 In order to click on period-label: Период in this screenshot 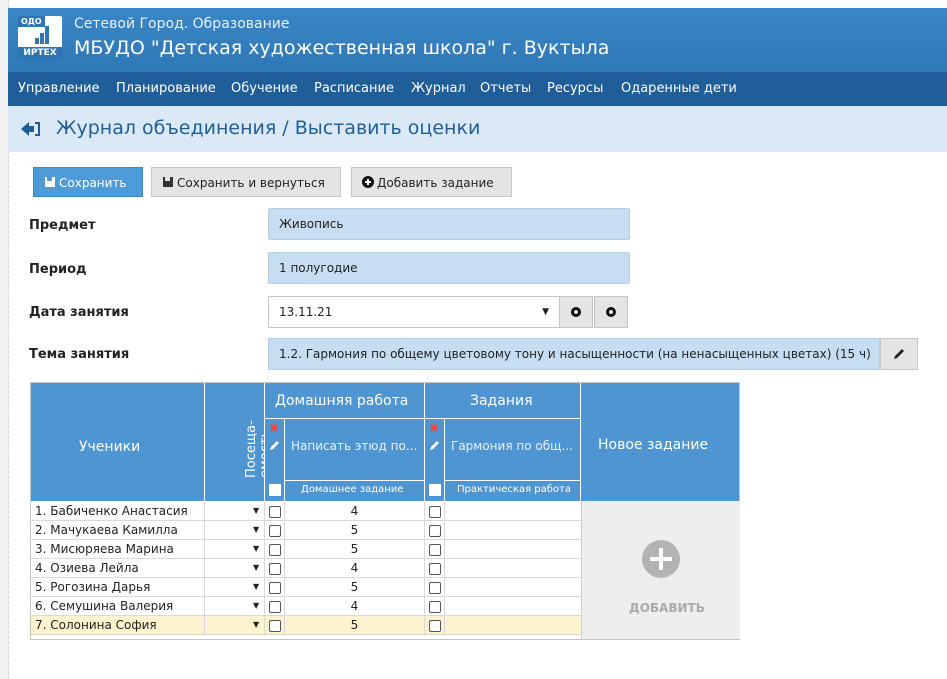, I will do `click(58, 269)`.